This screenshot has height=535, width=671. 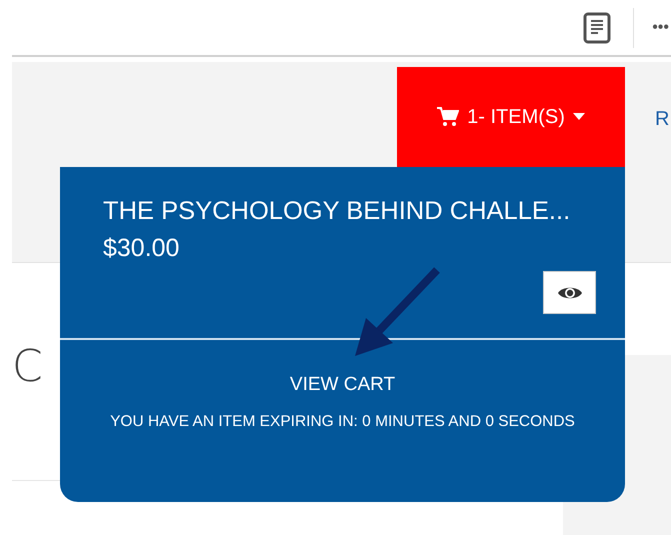 I want to click on view-item-button, so click(x=569, y=292).